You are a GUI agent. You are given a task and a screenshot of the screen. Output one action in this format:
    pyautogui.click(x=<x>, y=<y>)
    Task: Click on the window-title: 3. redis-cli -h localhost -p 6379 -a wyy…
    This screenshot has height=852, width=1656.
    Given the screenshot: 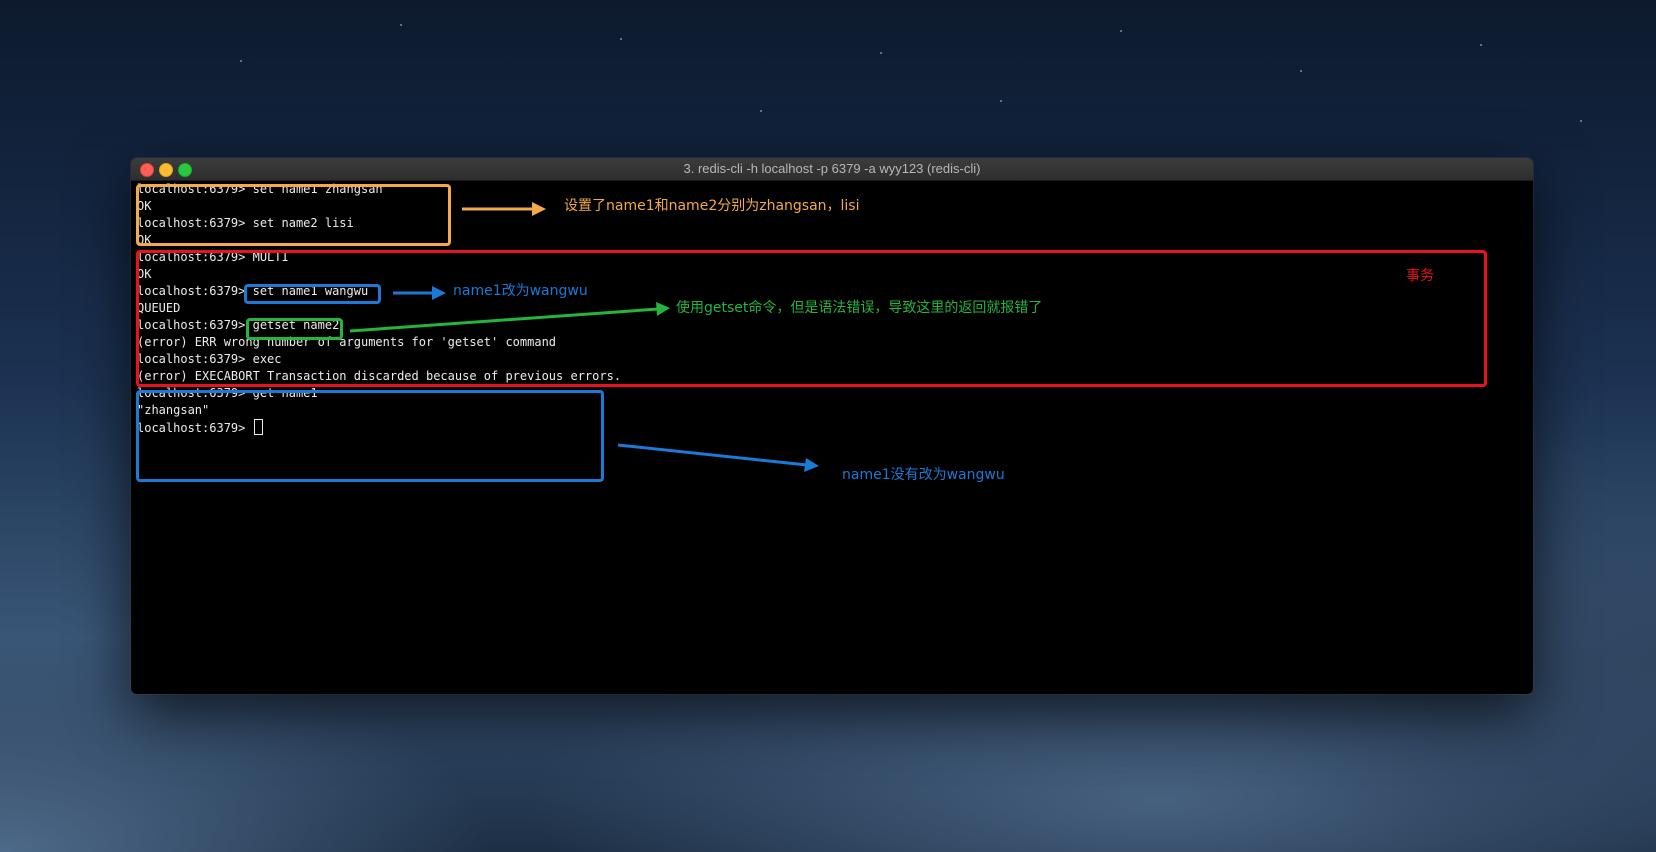 What is the action you would take?
    pyautogui.click(x=832, y=168)
    